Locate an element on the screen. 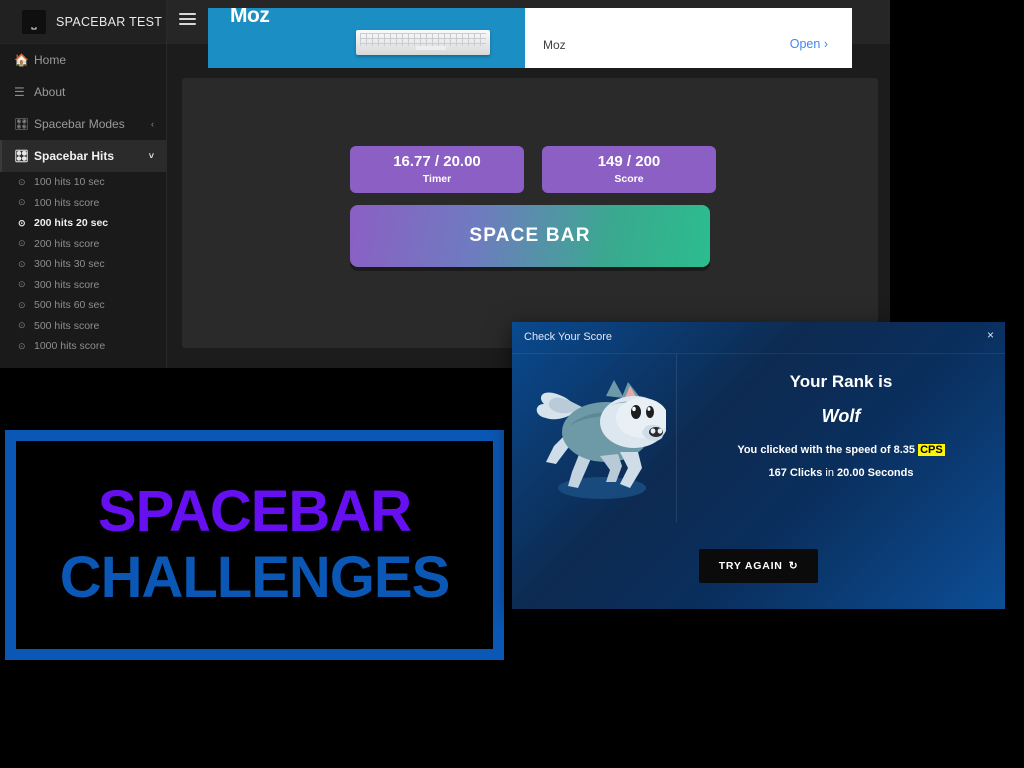 This screenshot has height=768, width=1024. list-icon: ☰ is located at coordinates (19, 92).